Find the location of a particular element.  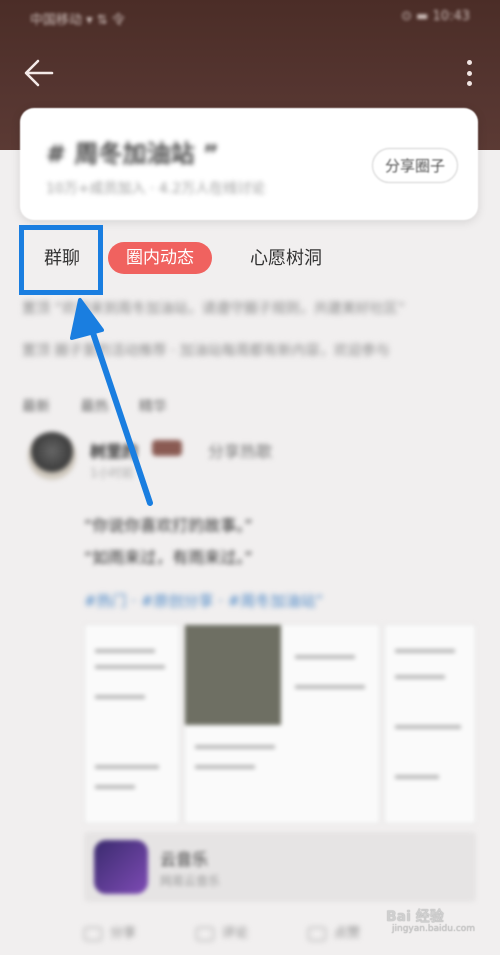

post-text: “你说你喜欢打的故事。” is located at coordinates (168, 525).